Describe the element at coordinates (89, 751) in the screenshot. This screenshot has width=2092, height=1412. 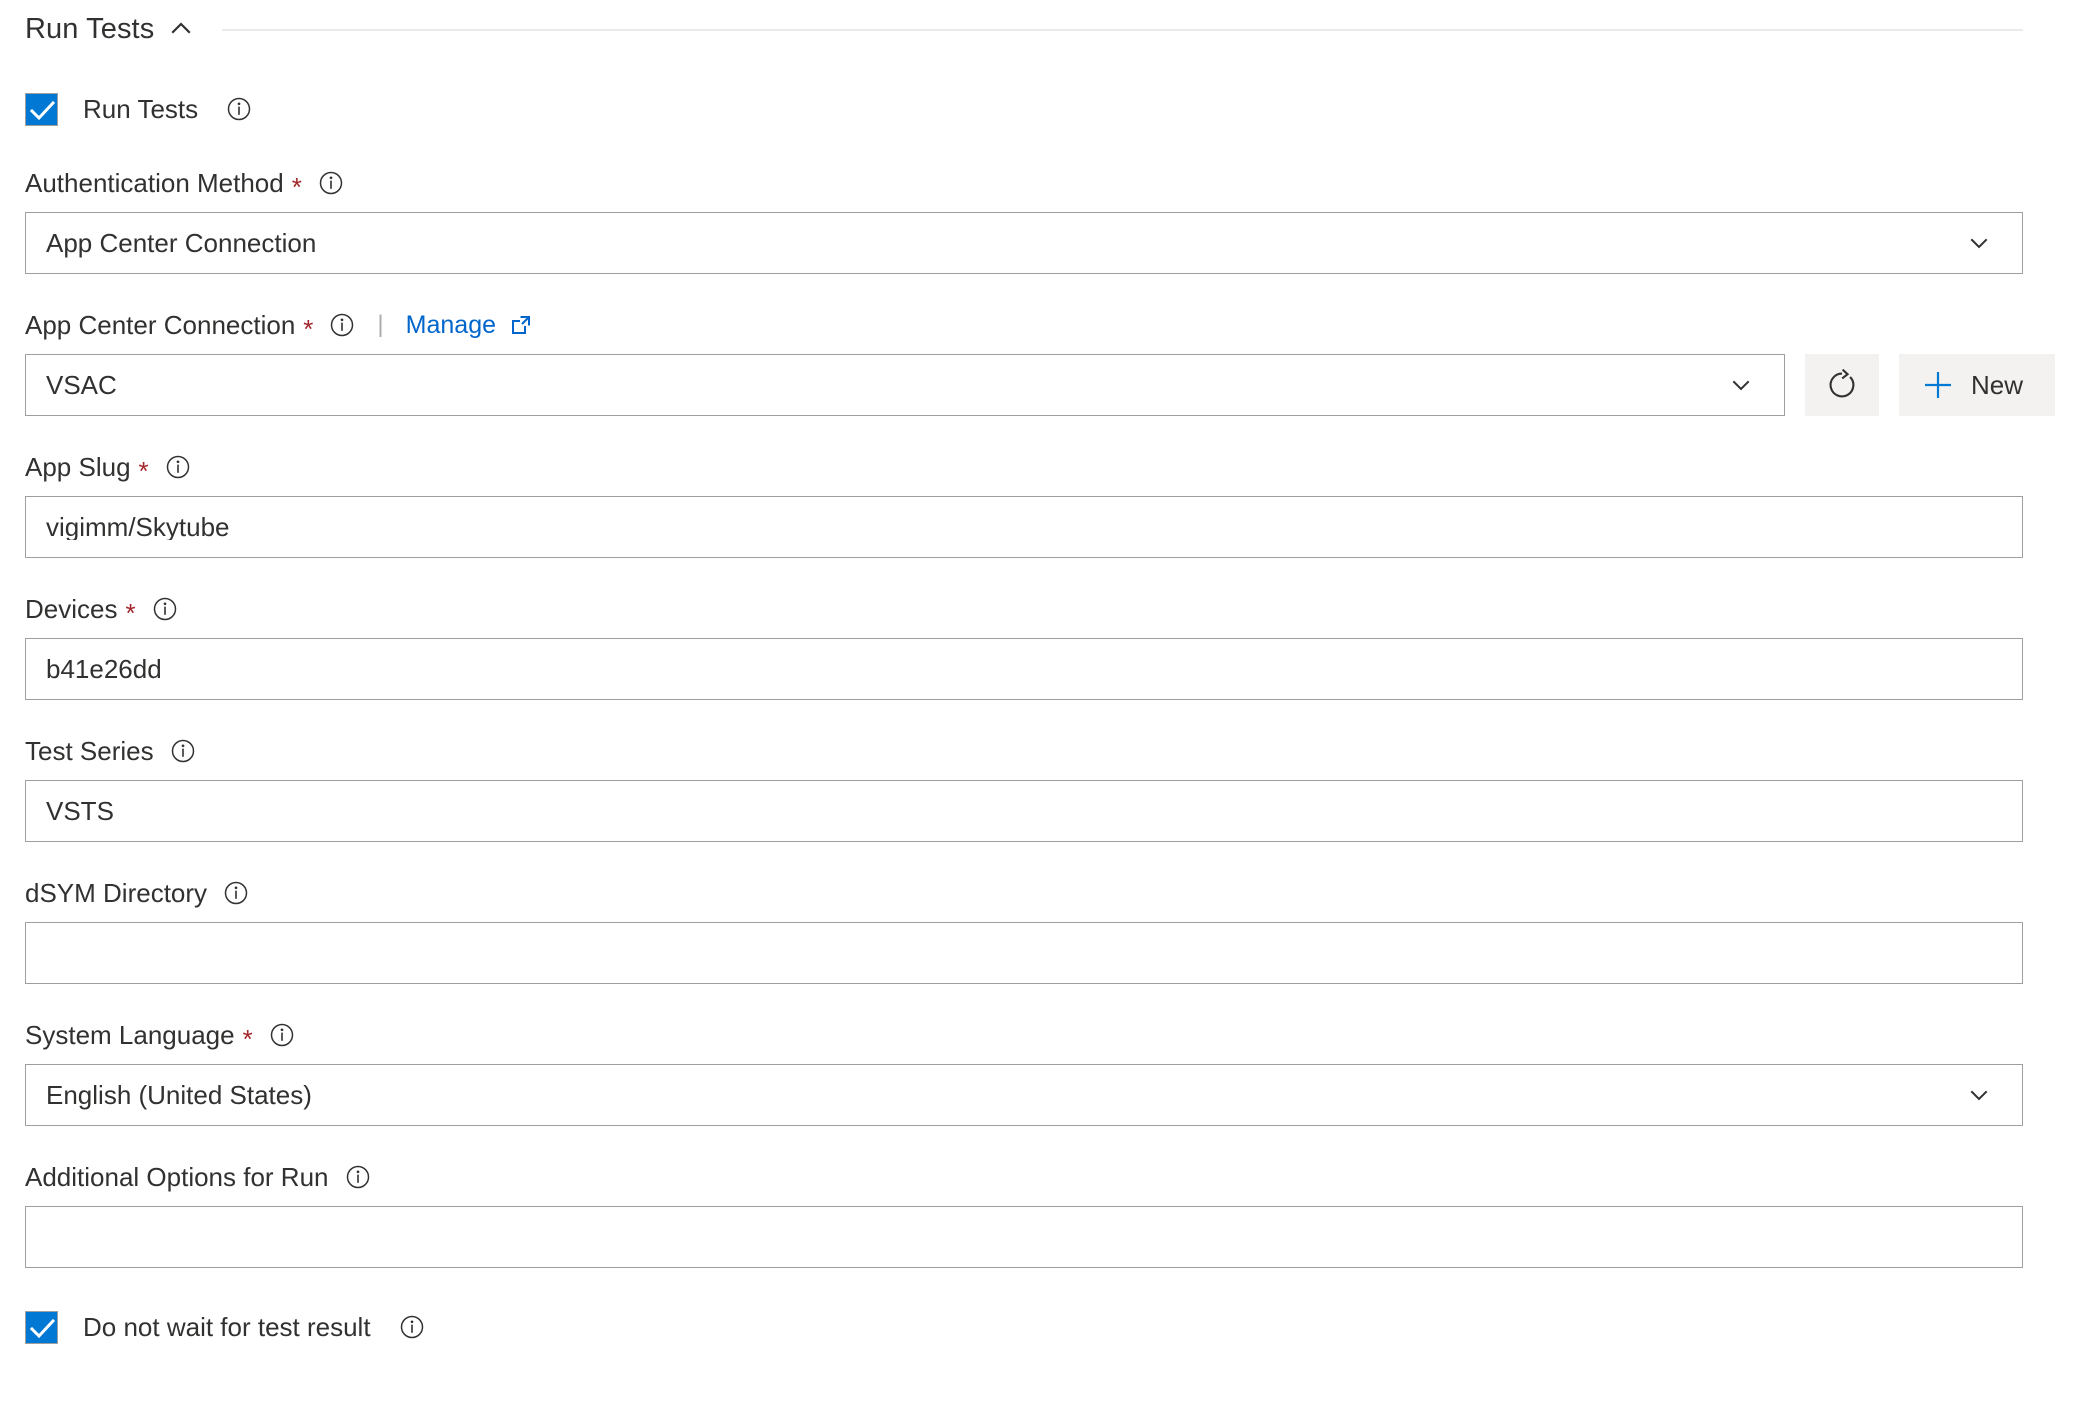
I see `test-series-label: Test Series` at that location.